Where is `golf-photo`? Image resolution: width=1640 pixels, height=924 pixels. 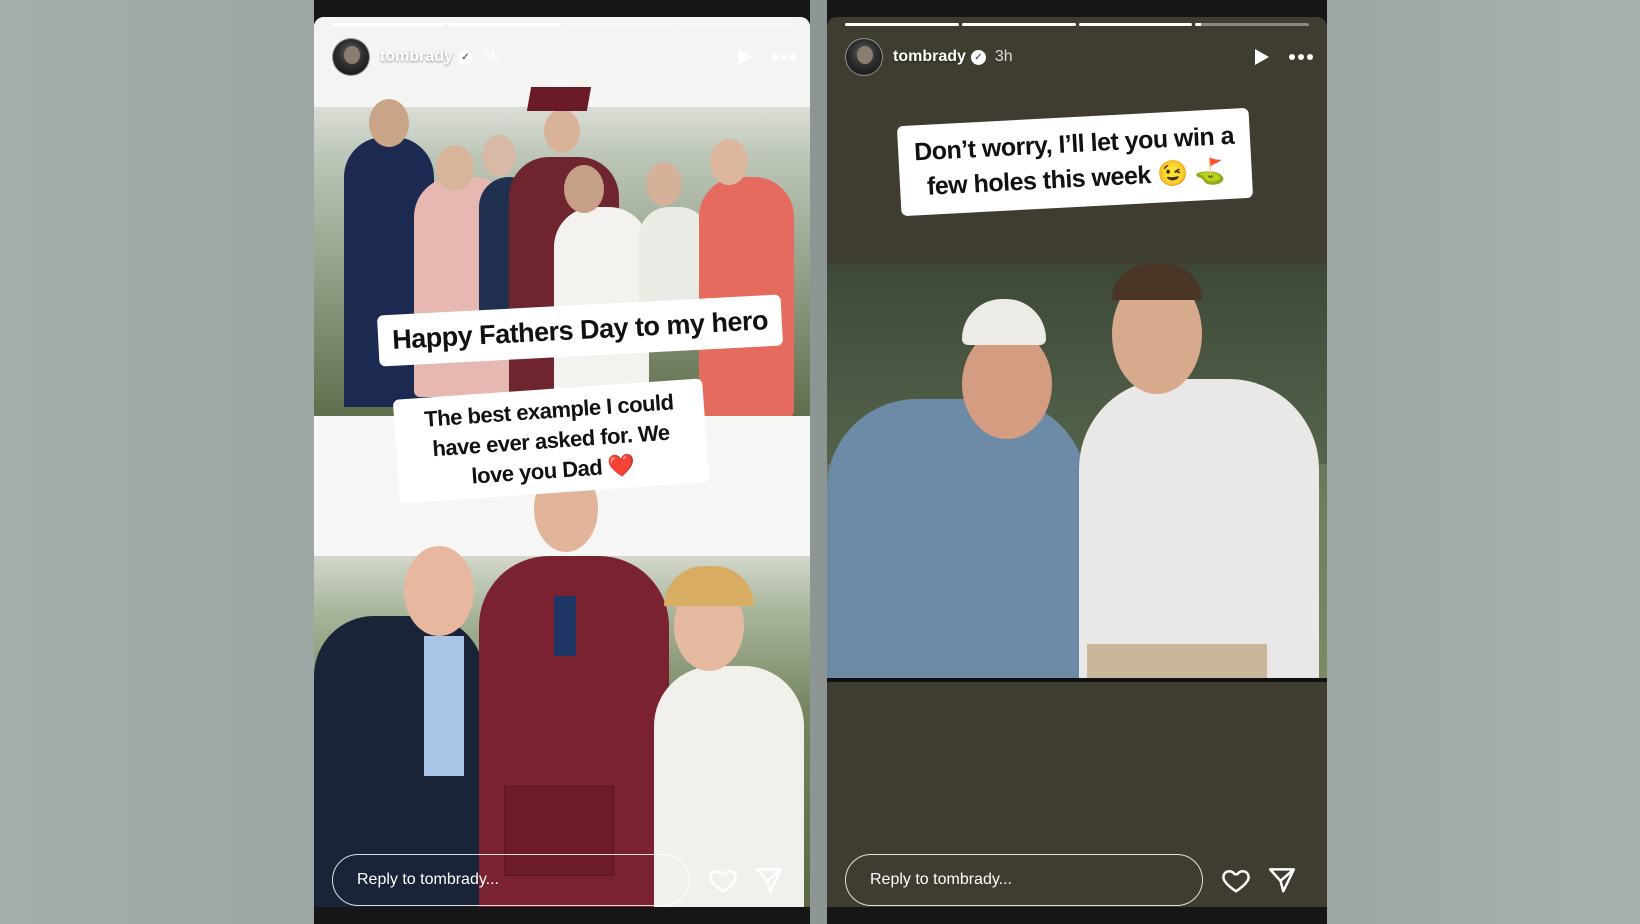
golf-photo is located at coordinates (1077, 472).